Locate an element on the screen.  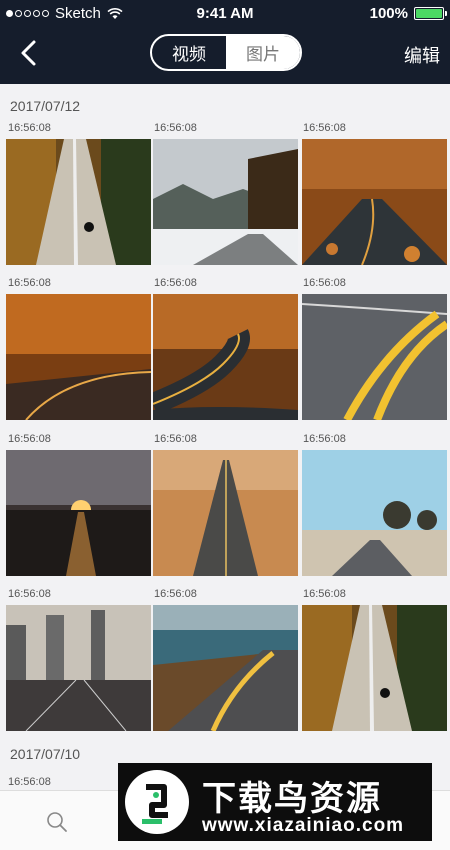
status-bar: Sketch 9:41 AM 100% is located at coordinates (225, 14).